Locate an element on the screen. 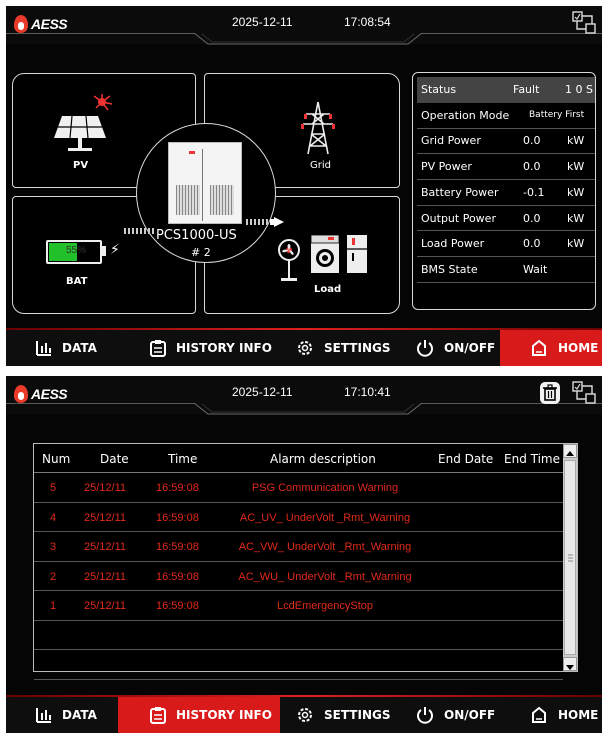 This screenshot has width=608, height=739. battery-icon: 55% is located at coordinates (74, 252).